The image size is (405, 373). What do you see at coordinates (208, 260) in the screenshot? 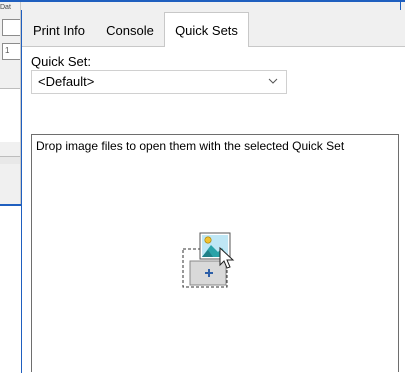
I see `drop-image-icon` at bounding box center [208, 260].